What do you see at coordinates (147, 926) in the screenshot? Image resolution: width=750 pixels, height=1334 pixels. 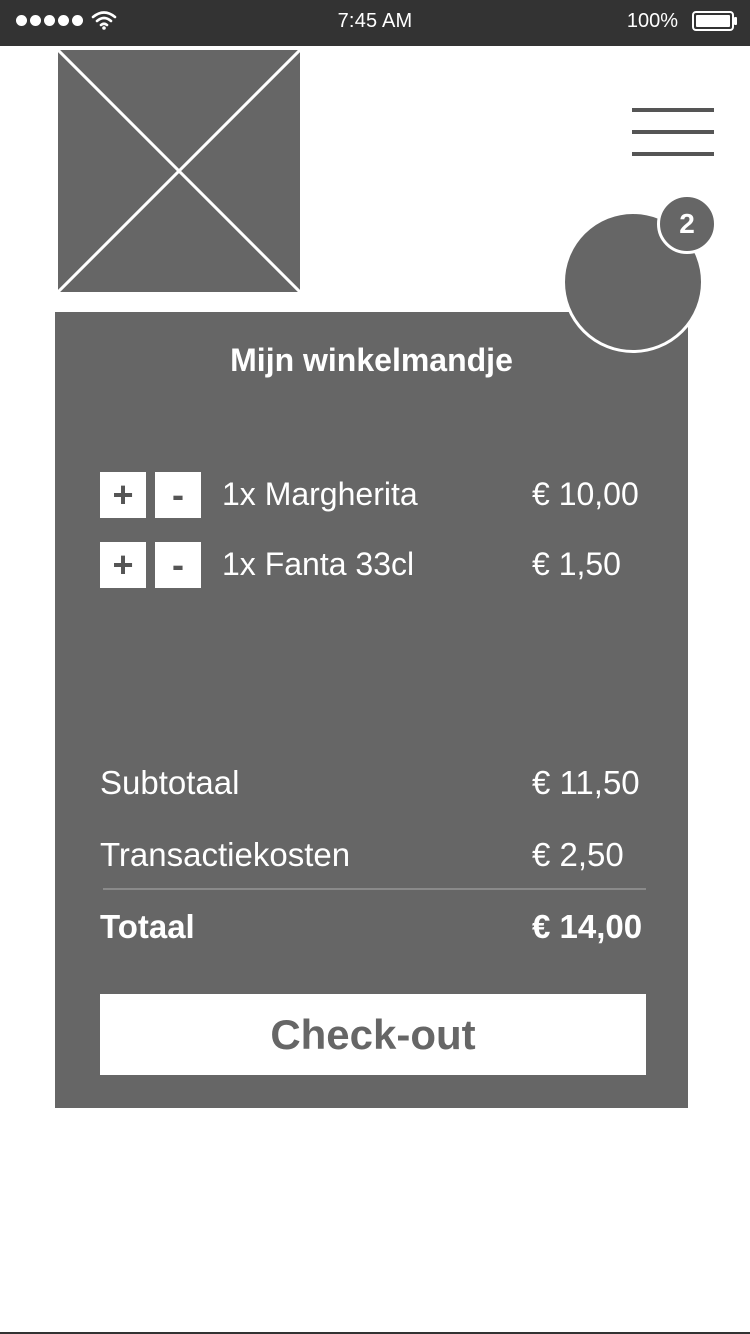 I see `total-label: Totaal` at bounding box center [147, 926].